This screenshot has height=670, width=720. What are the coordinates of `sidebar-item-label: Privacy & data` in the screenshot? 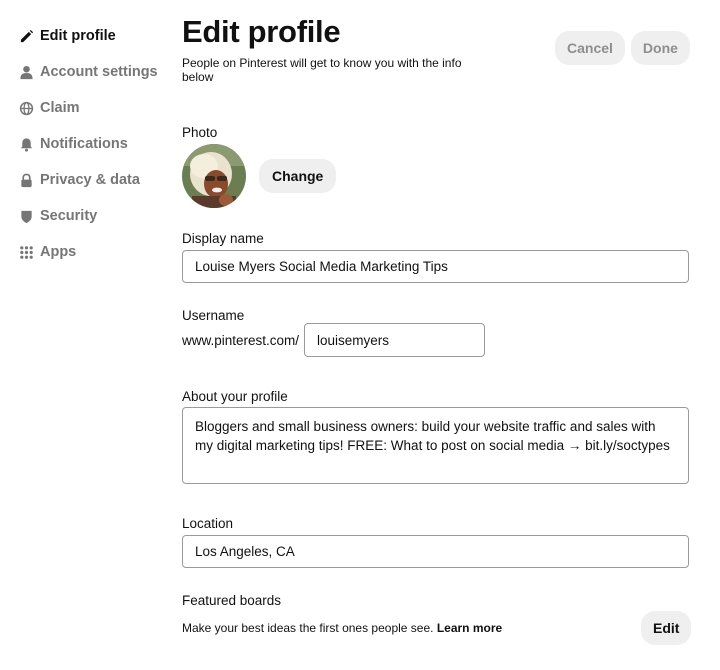 It's located at (90, 180).